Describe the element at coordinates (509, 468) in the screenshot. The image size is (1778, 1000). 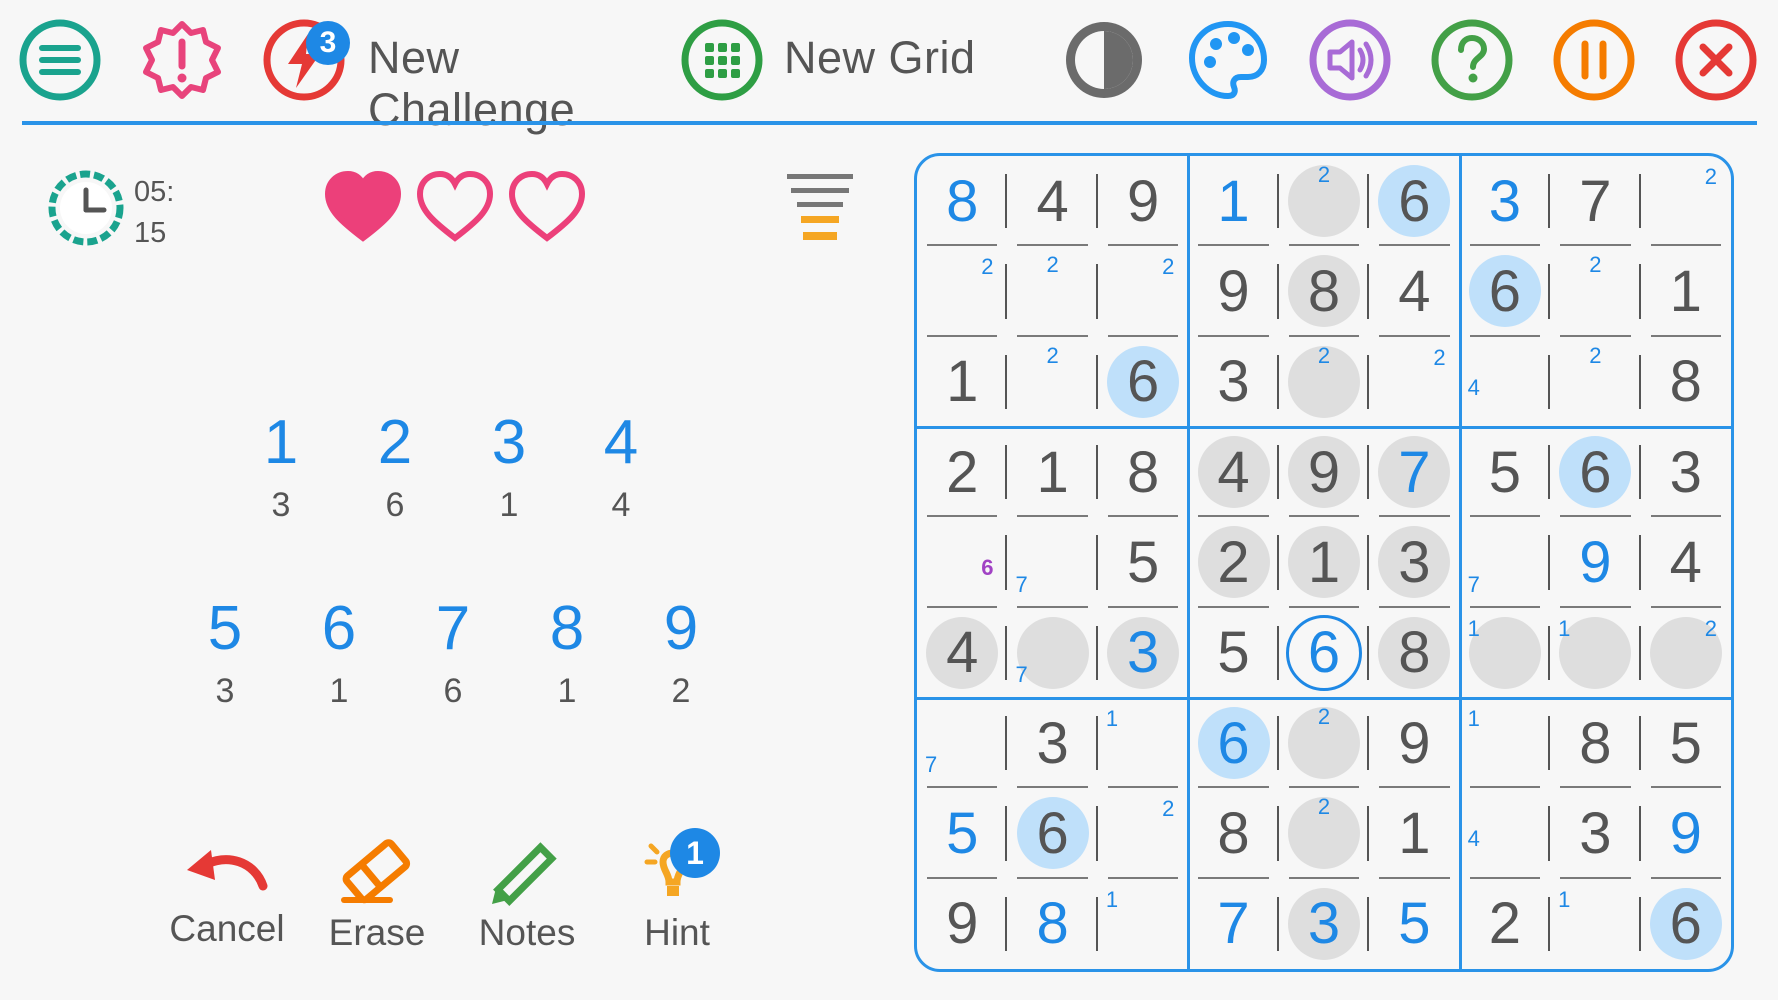
I see `digit-key-3: 31` at that location.